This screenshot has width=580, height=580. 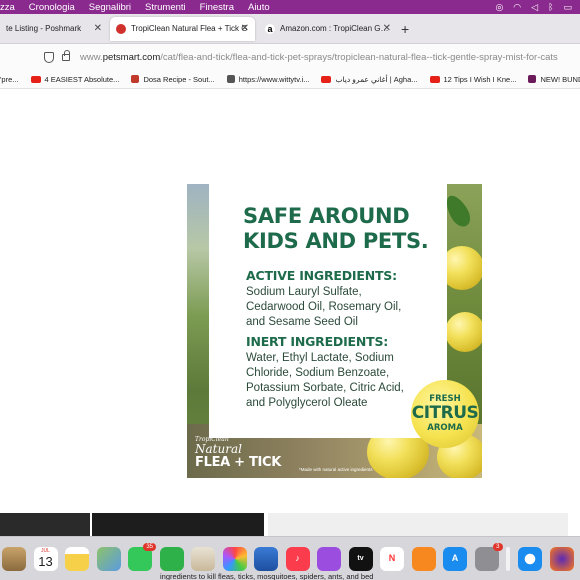 I want to click on calendar-icon: JUL 13, so click(x=45, y=558).